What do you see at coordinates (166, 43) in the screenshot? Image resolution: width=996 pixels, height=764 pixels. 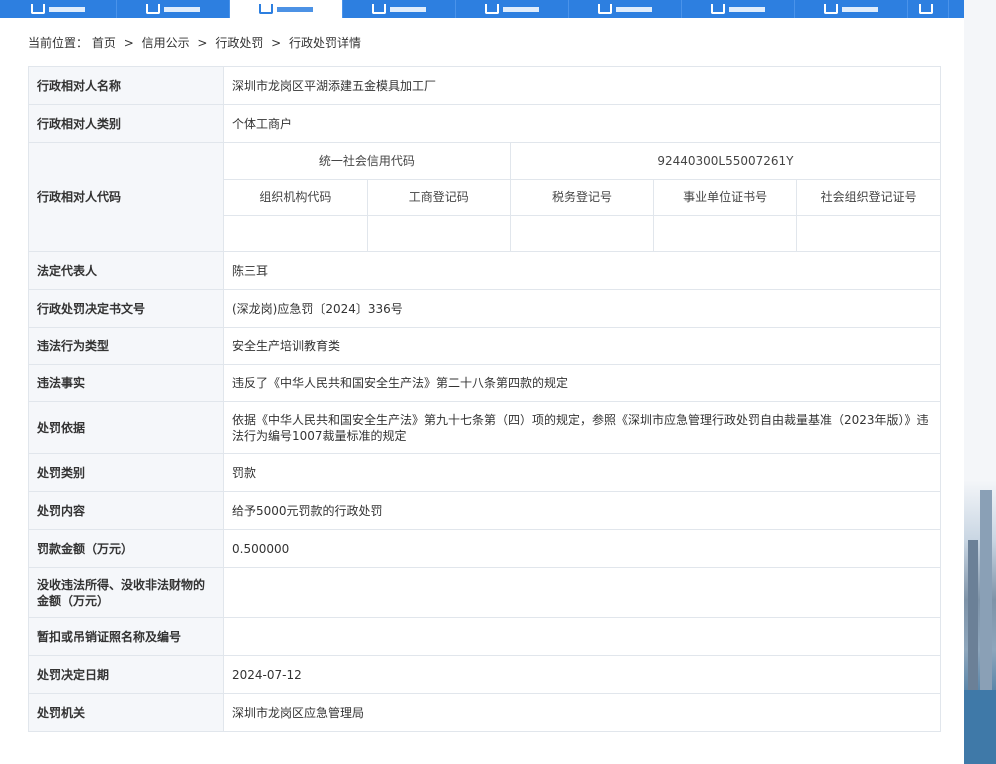 I see `breadcrumb-credit-publicity: 信用公示` at bounding box center [166, 43].